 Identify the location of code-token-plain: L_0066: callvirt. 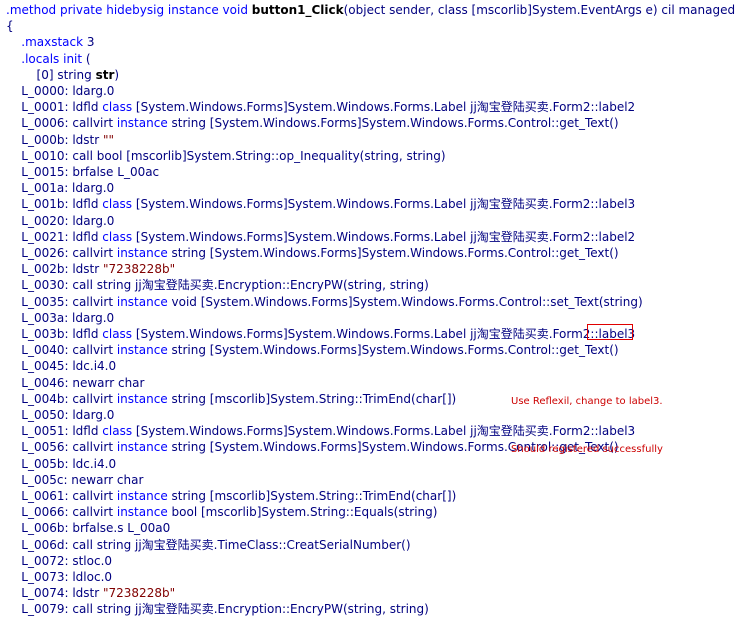
(61, 512).